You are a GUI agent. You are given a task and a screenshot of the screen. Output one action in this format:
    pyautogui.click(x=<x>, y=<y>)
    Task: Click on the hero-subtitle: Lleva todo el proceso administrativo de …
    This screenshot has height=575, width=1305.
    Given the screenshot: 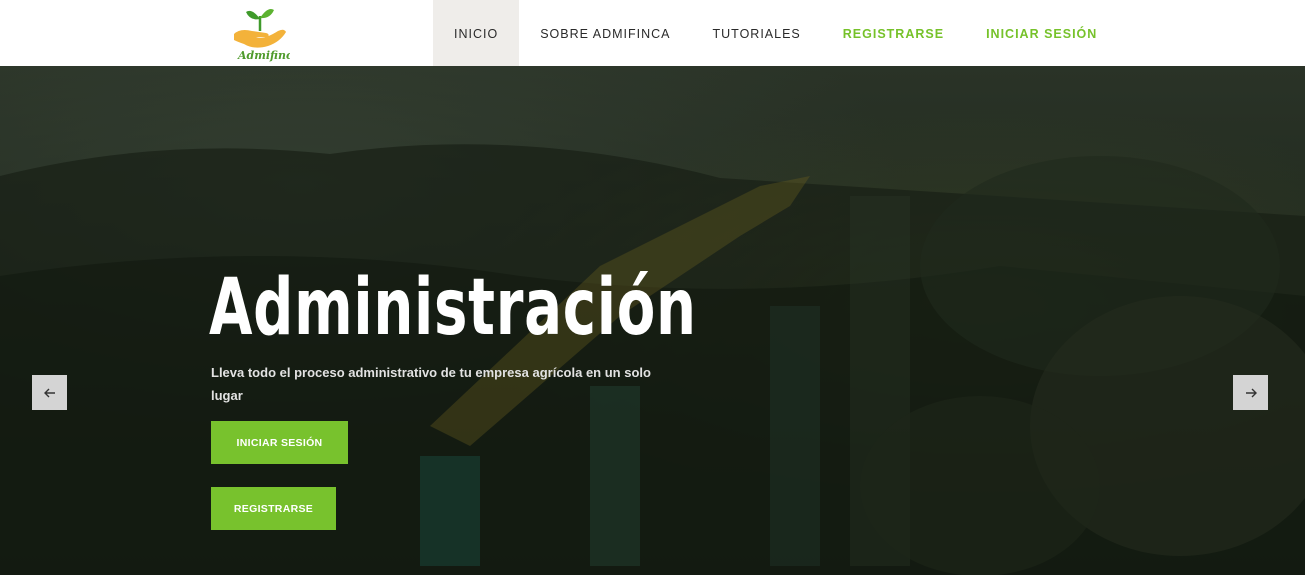 What is the action you would take?
    pyautogui.click(x=431, y=384)
    